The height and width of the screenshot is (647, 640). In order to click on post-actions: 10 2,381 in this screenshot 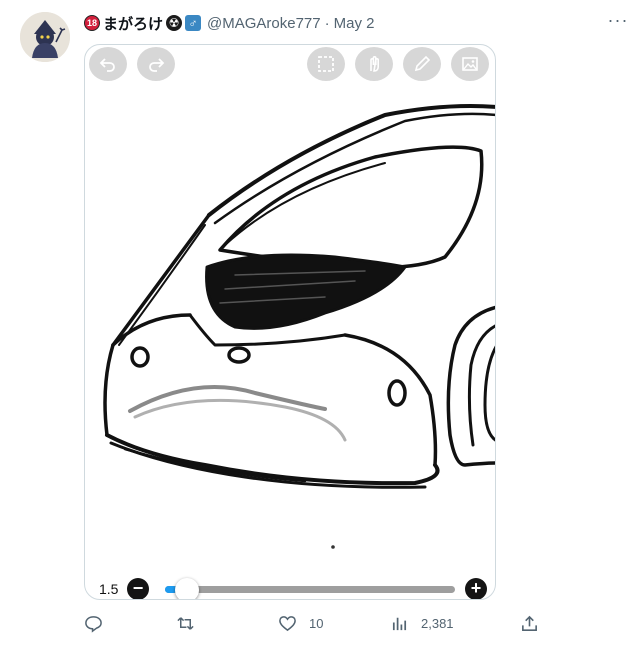, I will do `click(319, 623)`.